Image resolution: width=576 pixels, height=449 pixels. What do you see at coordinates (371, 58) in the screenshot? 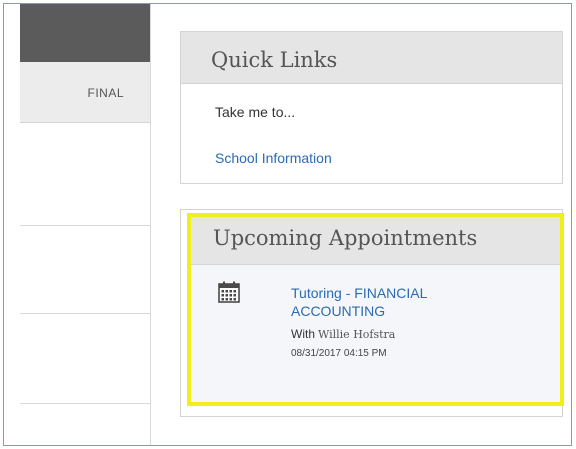
I see `quick-links-title: Quick Links` at bounding box center [371, 58].